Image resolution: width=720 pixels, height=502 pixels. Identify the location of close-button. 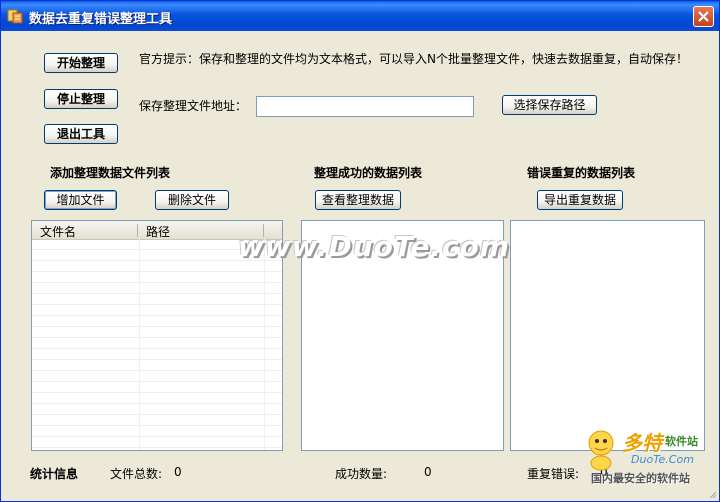
(703, 16).